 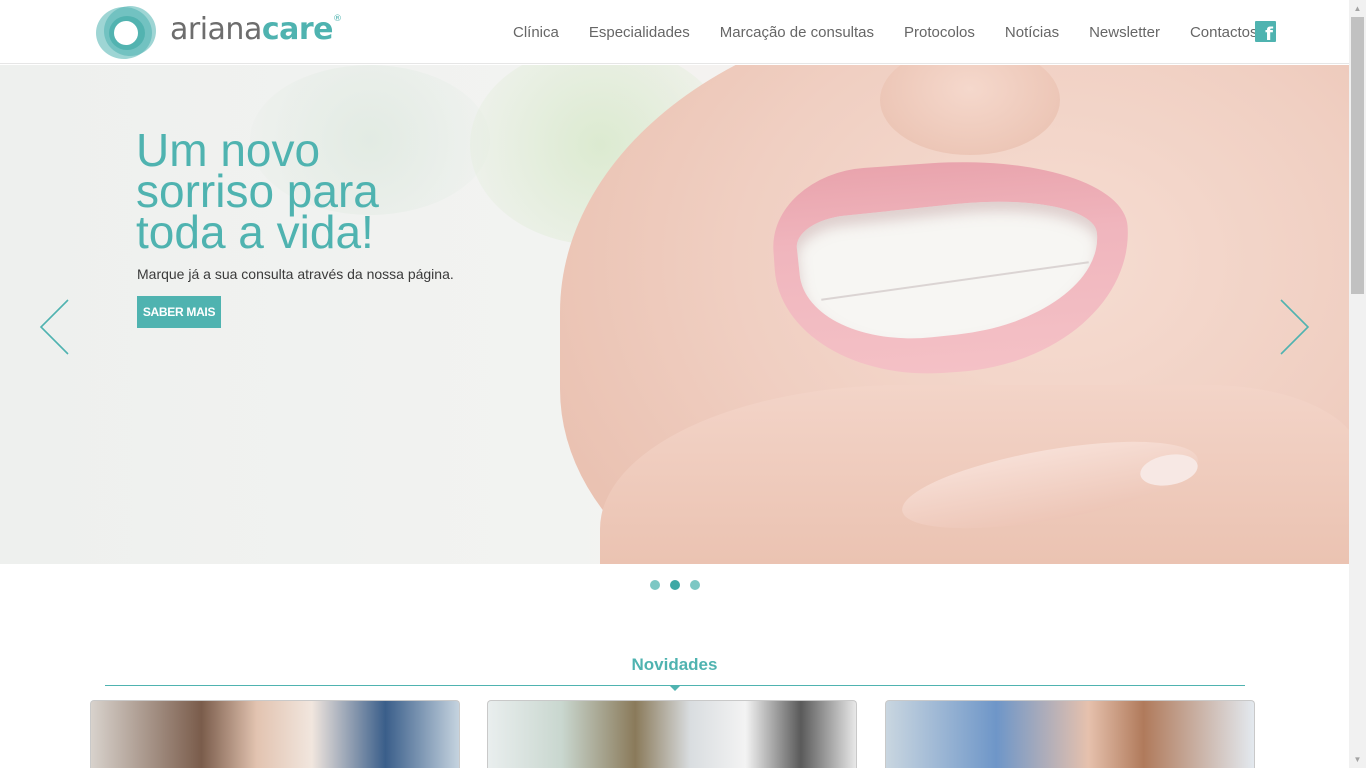 What do you see at coordinates (1032, 32) in the screenshot?
I see `nav-item-noticias: Notícias` at bounding box center [1032, 32].